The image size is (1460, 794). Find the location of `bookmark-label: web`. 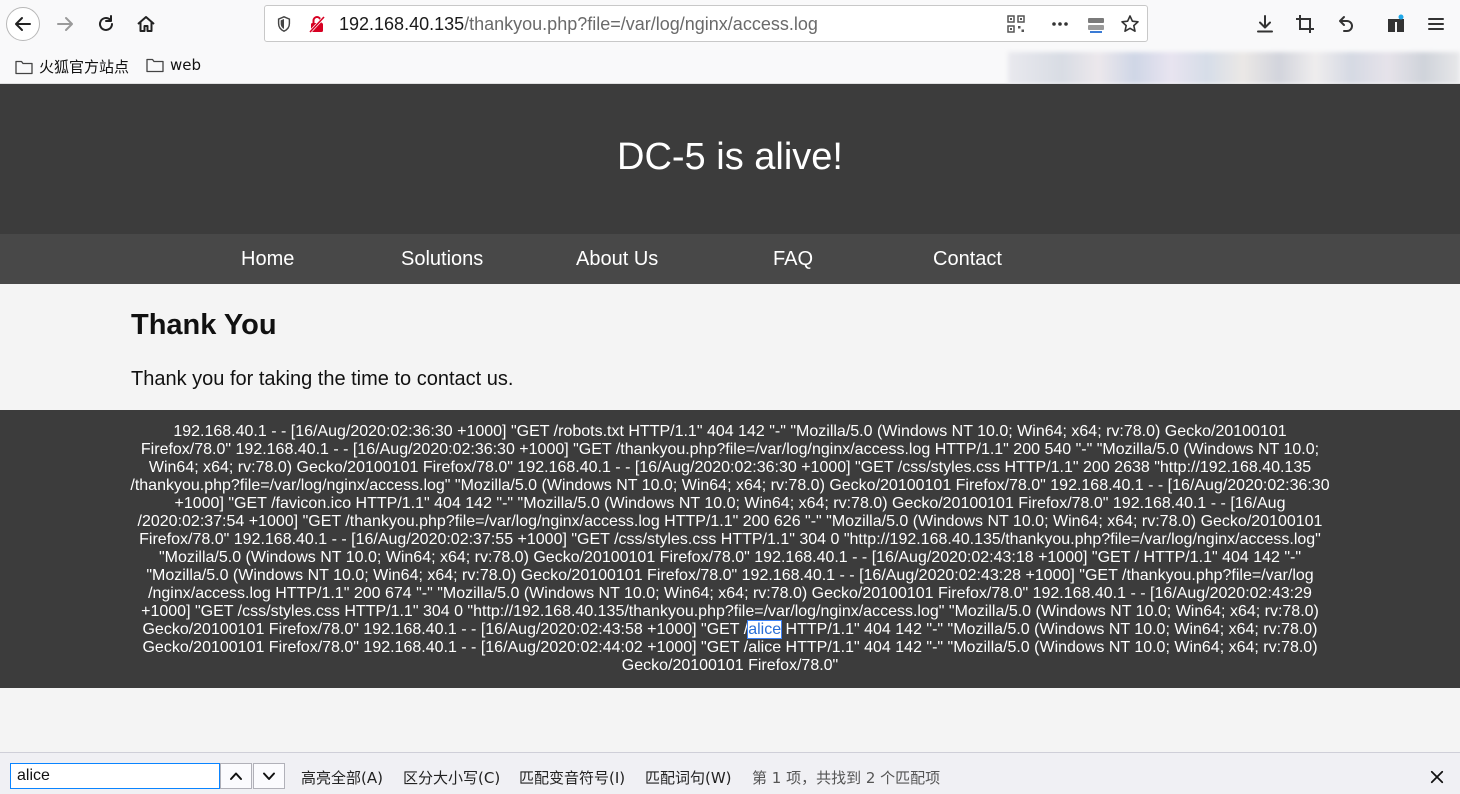

bookmark-label: web is located at coordinates (186, 65).